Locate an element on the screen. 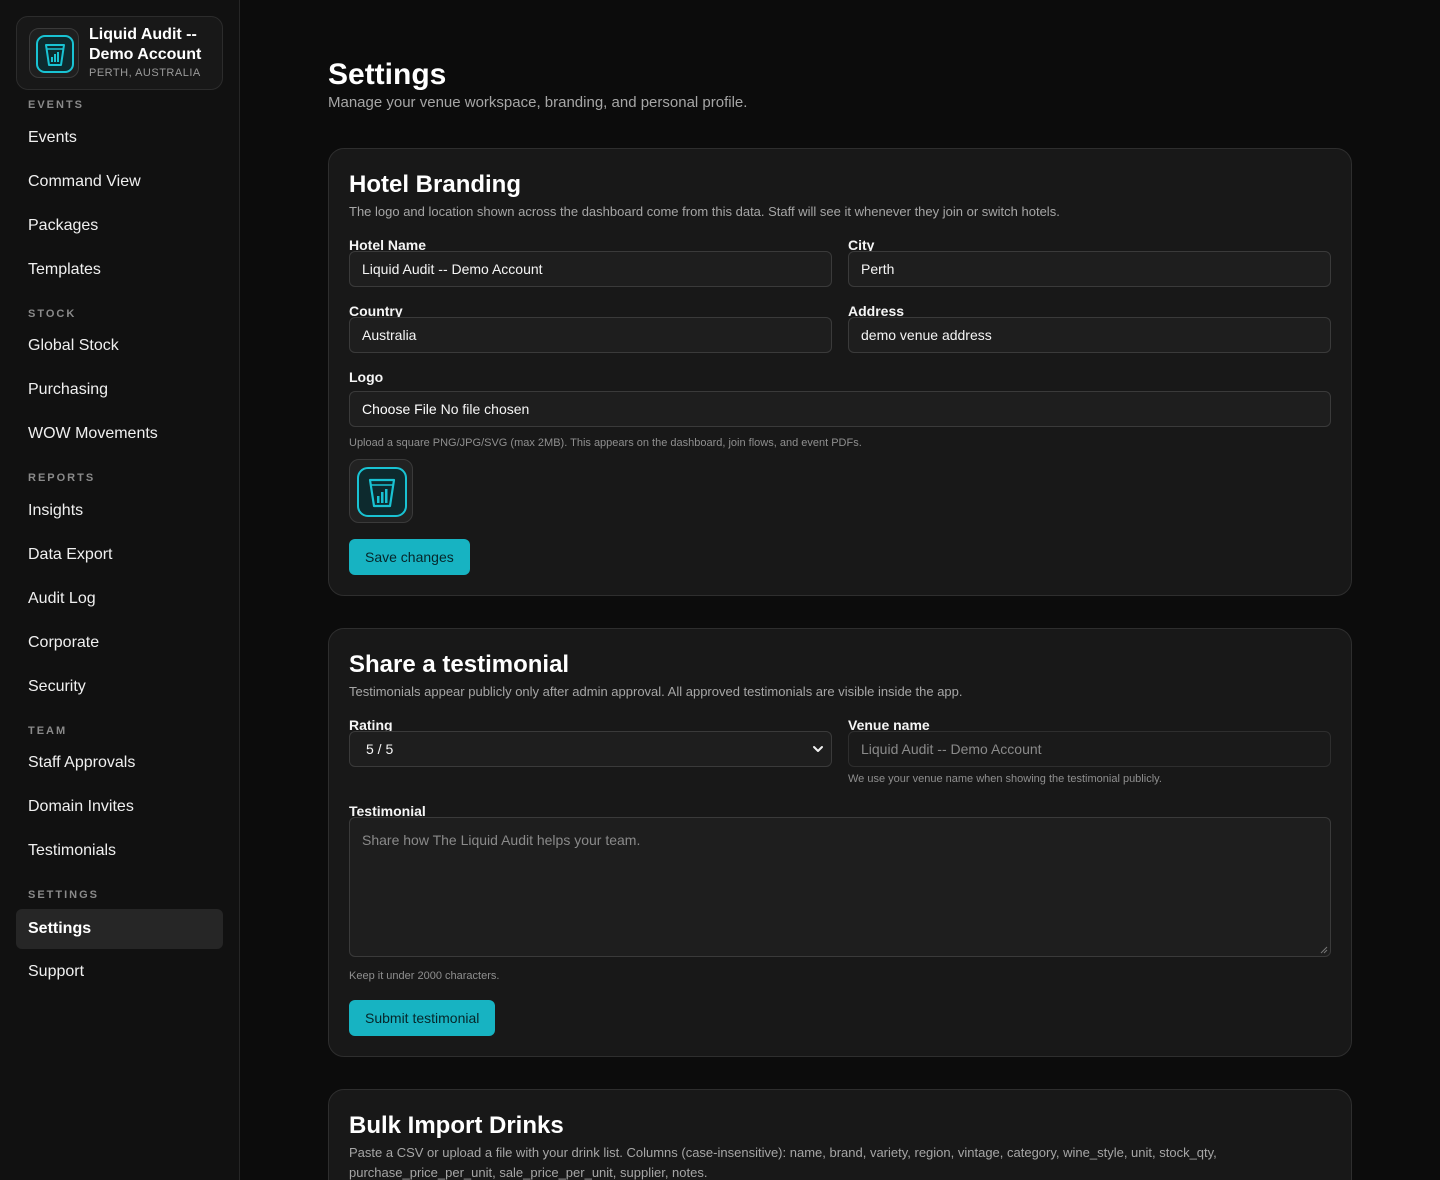 Image resolution: width=1440 pixels, height=1180 pixels. testimonial-title: Share a testimonial is located at coordinates (459, 664).